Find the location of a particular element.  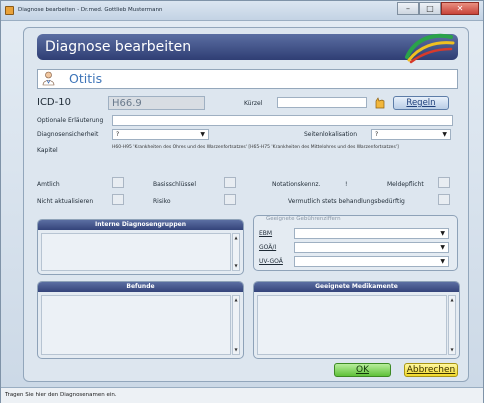

kuerzel-field is located at coordinates (322, 102).